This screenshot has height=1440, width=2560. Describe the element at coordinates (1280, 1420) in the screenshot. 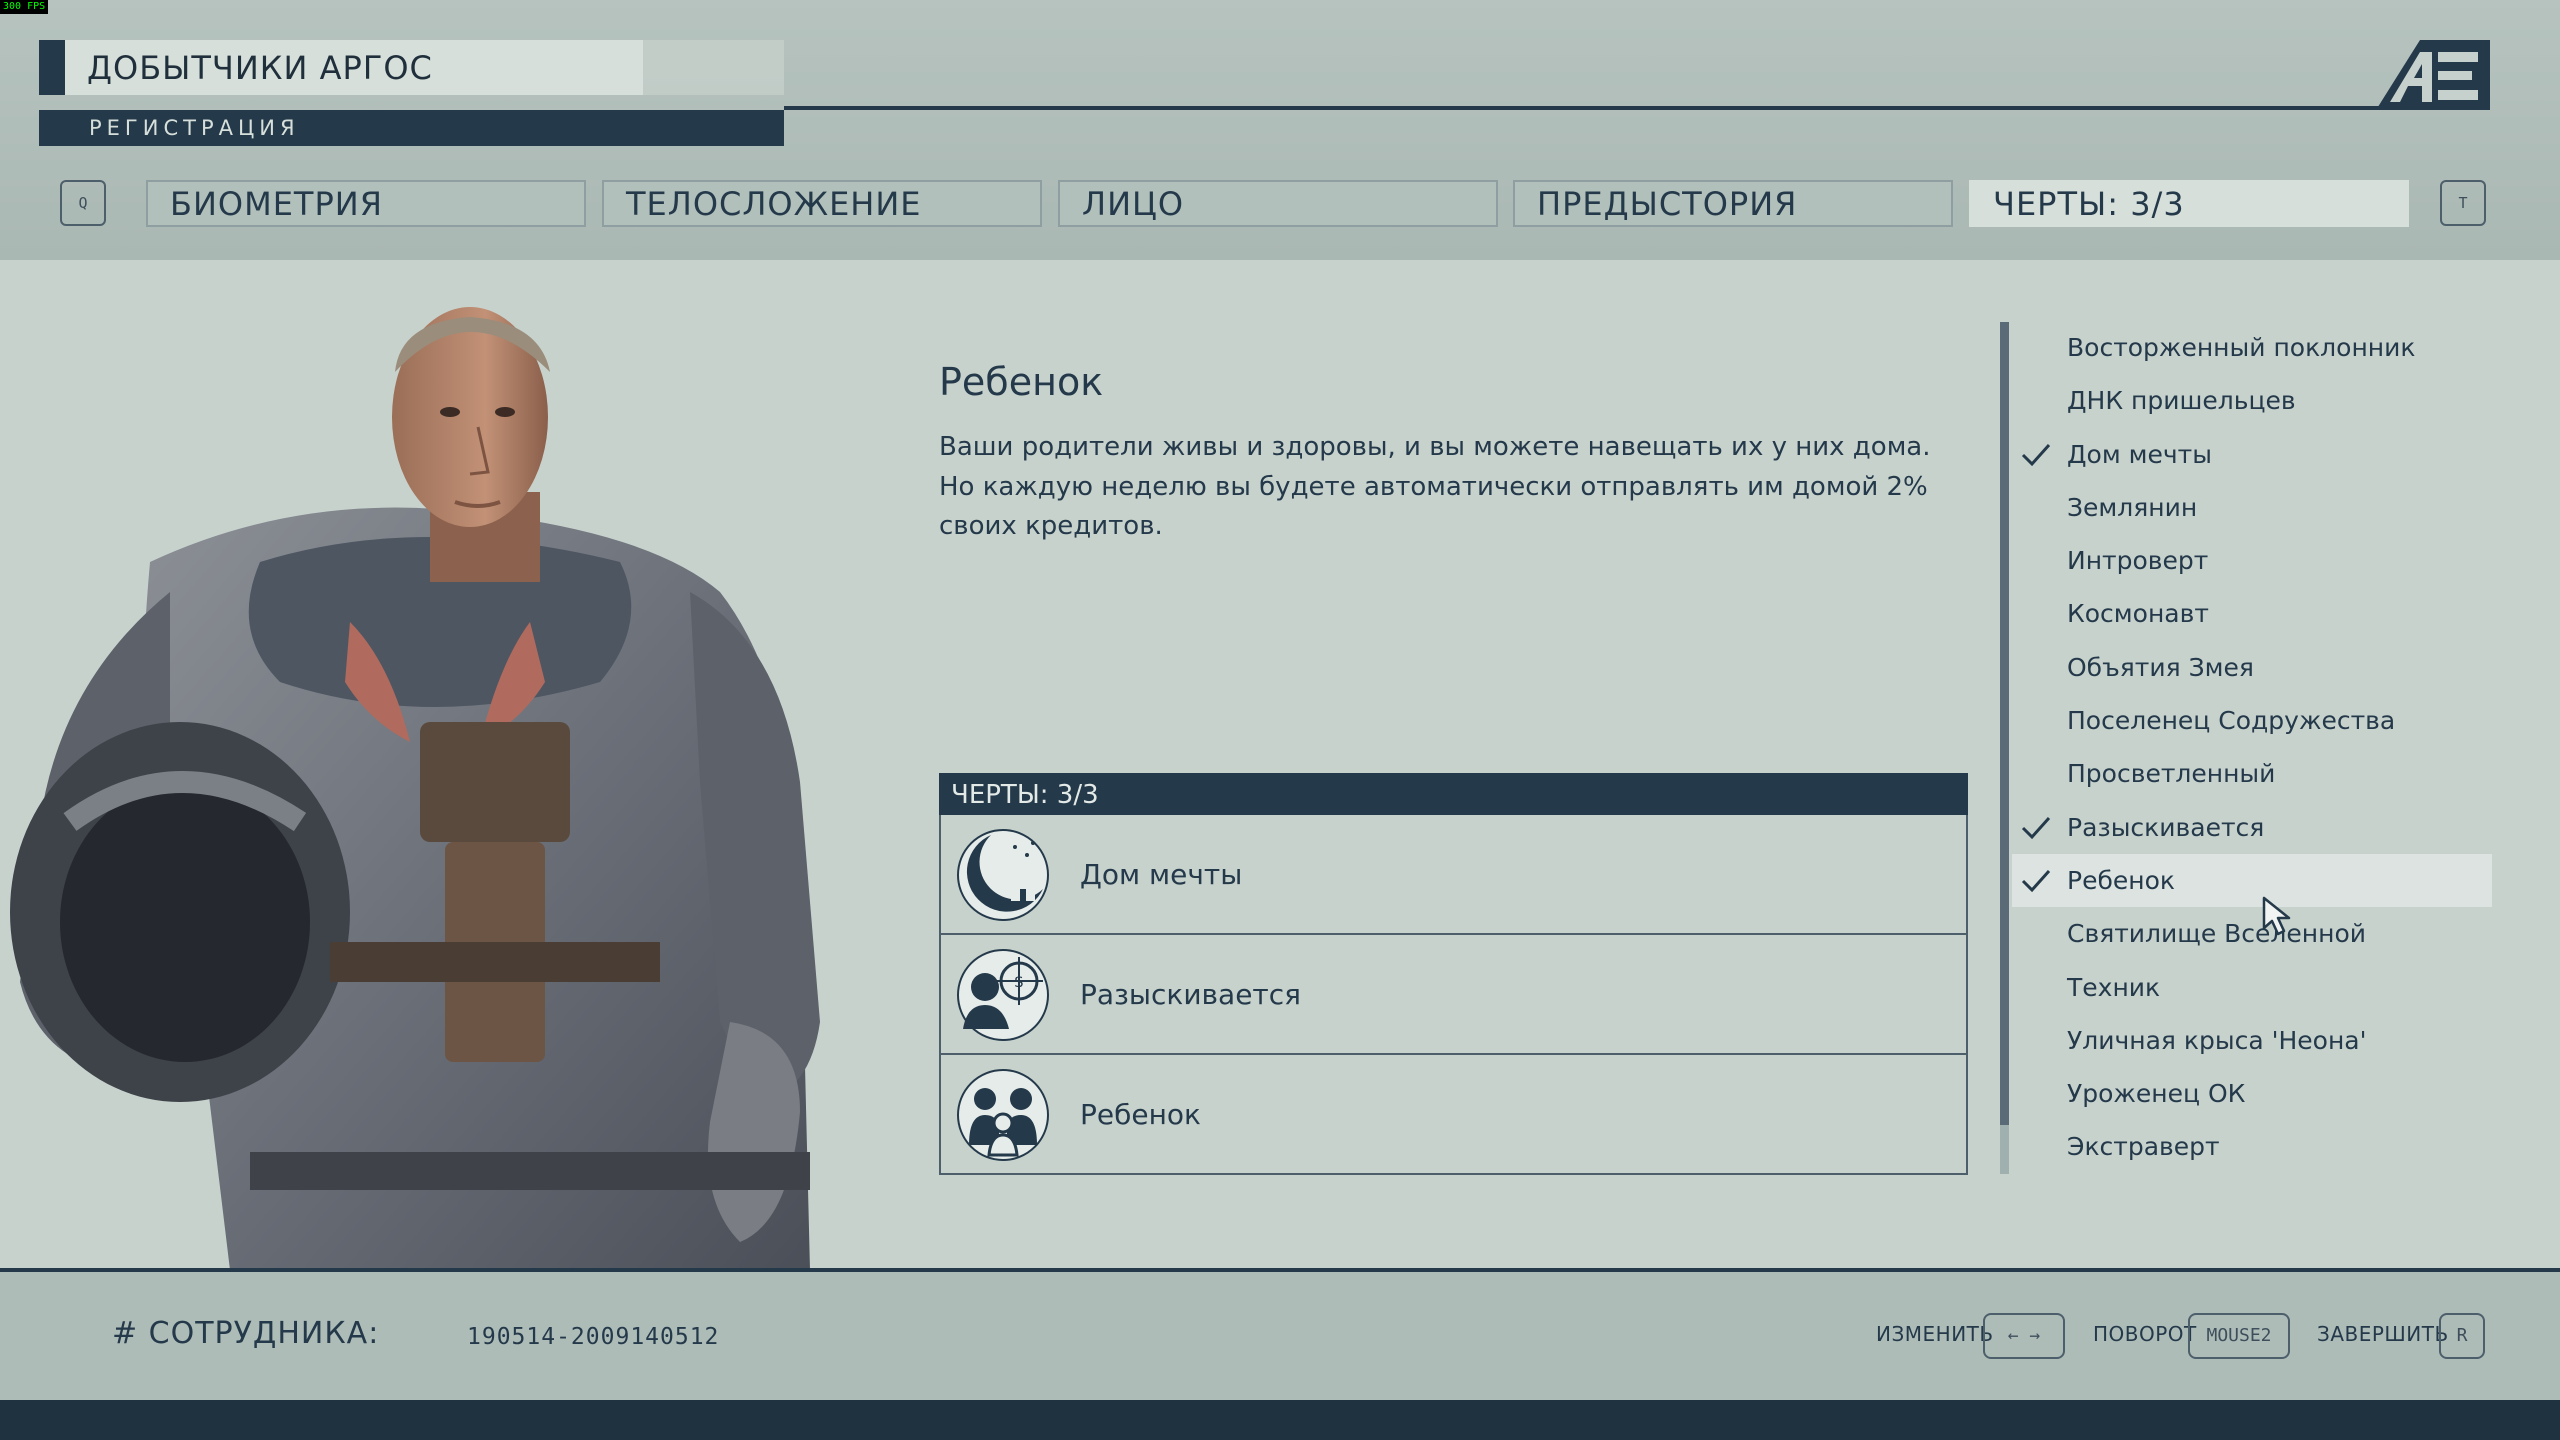

I see `bottom-band` at that location.